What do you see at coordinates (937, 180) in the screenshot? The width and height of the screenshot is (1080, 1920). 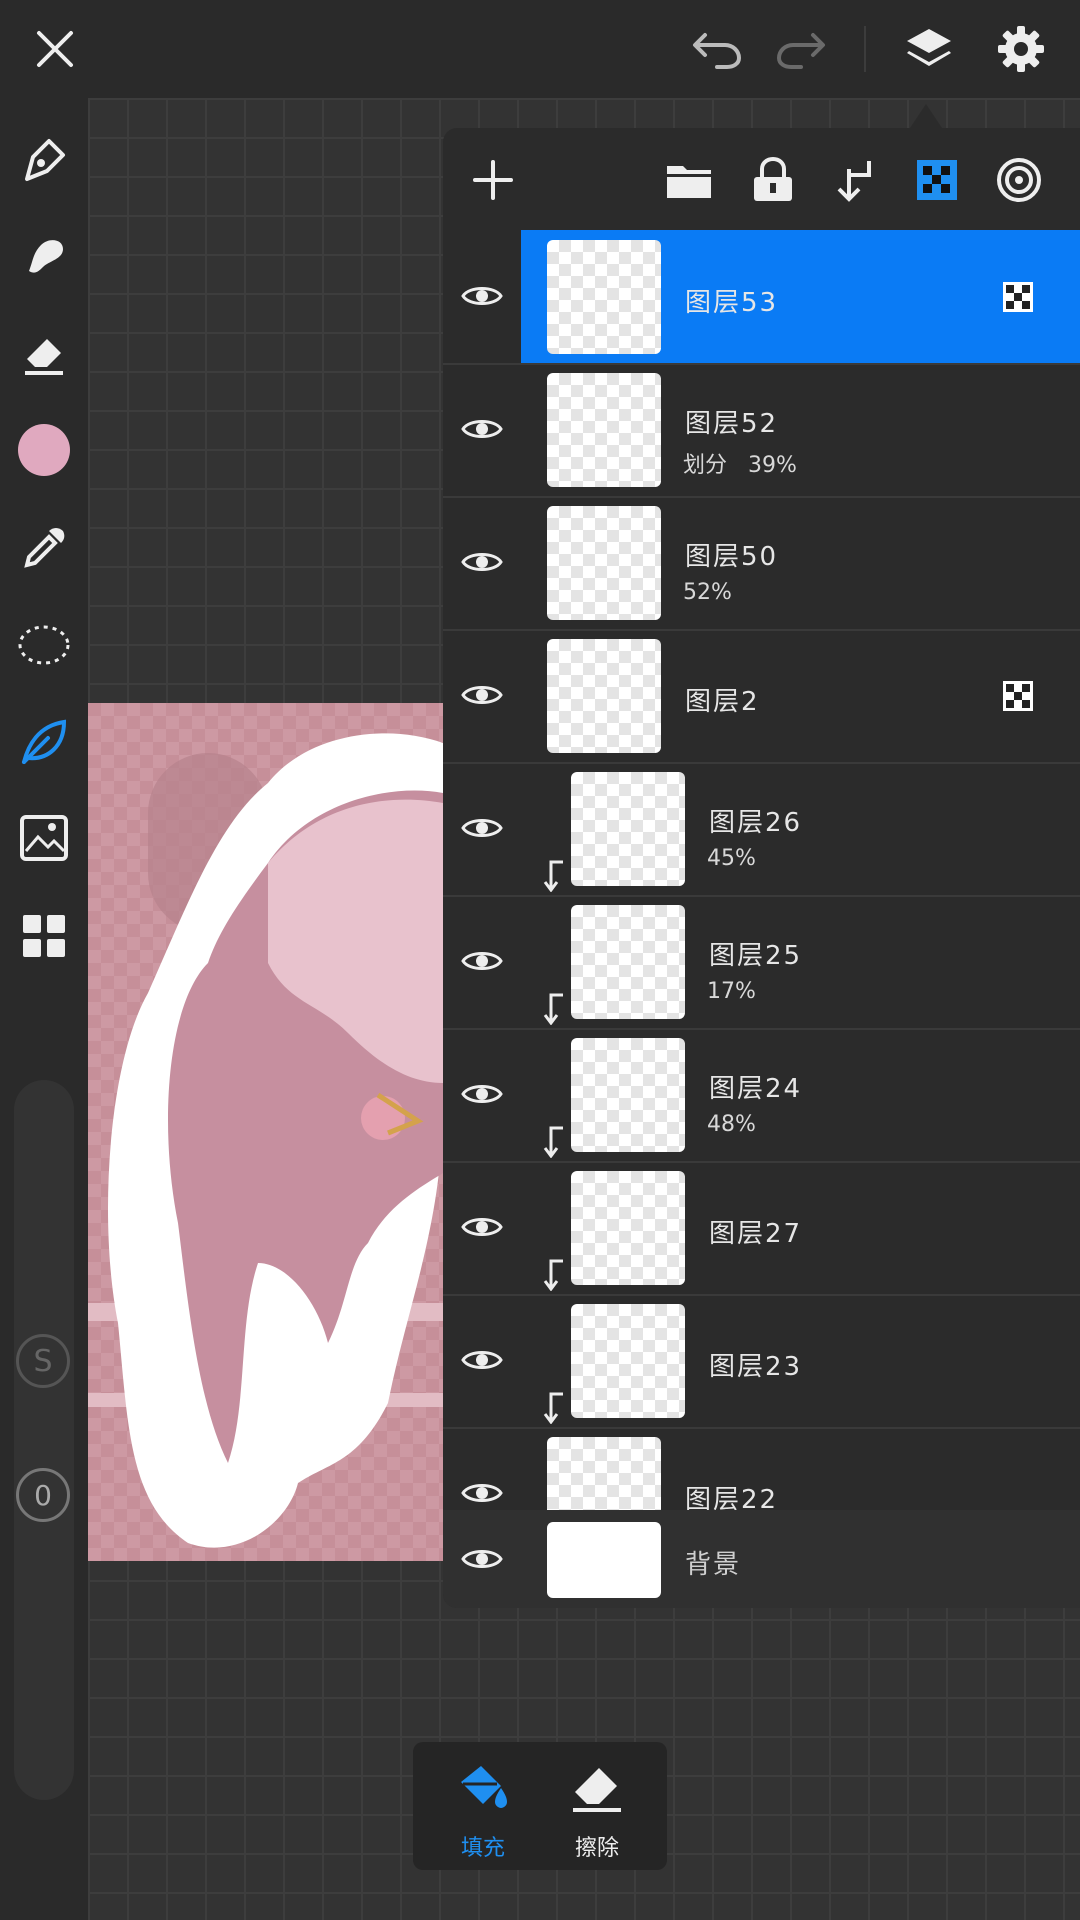 I see `alpha-lock-icon` at bounding box center [937, 180].